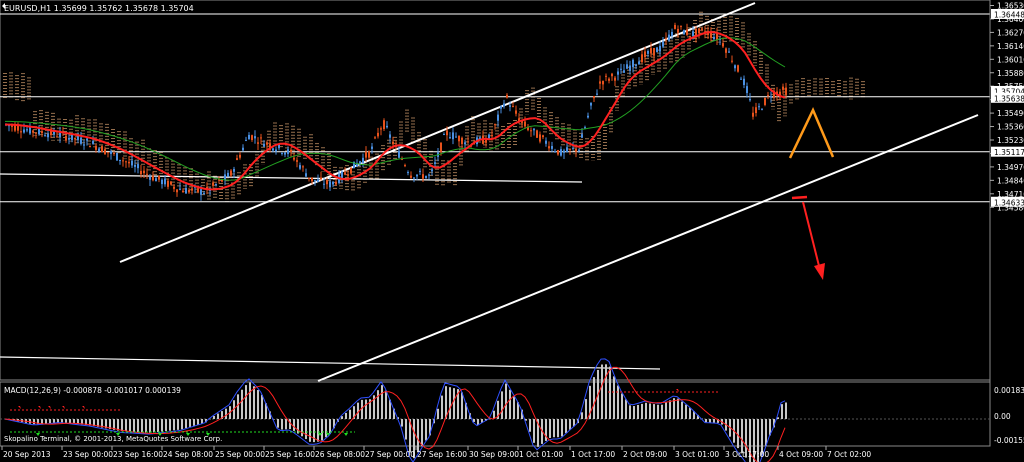 This screenshot has width=1024, height=462. What do you see at coordinates (697, 454) in the screenshot?
I see `time-tick-label: 3 Oct 01:00` at bounding box center [697, 454].